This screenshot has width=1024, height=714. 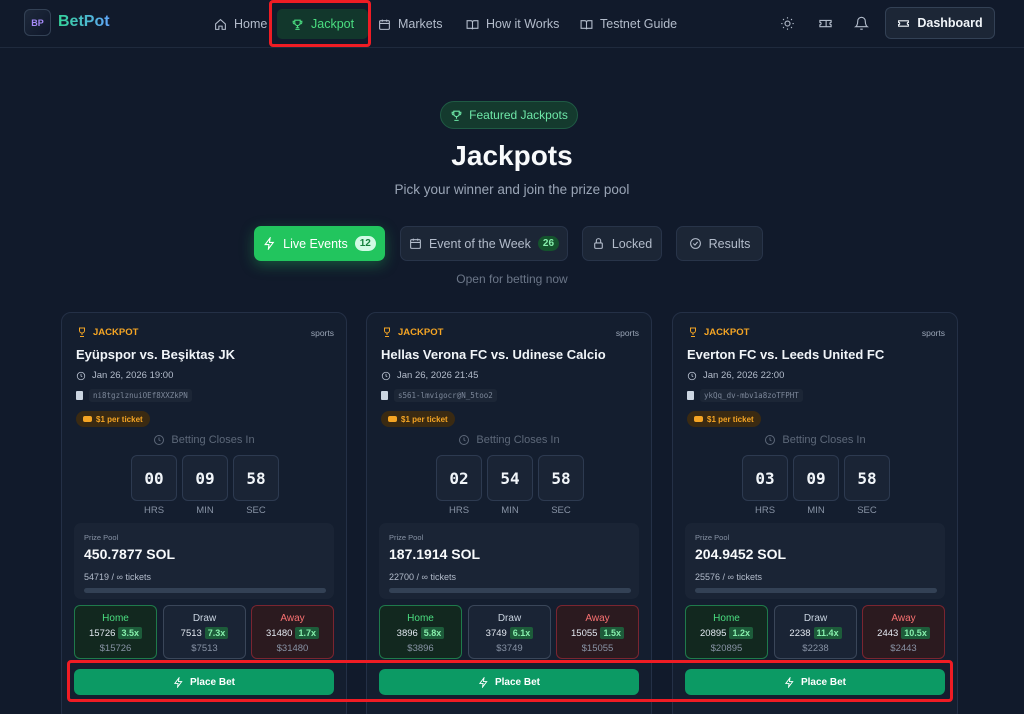 What do you see at coordinates (412, 332) in the screenshot?
I see `jackpot-tag: JACKPOT` at bounding box center [412, 332].